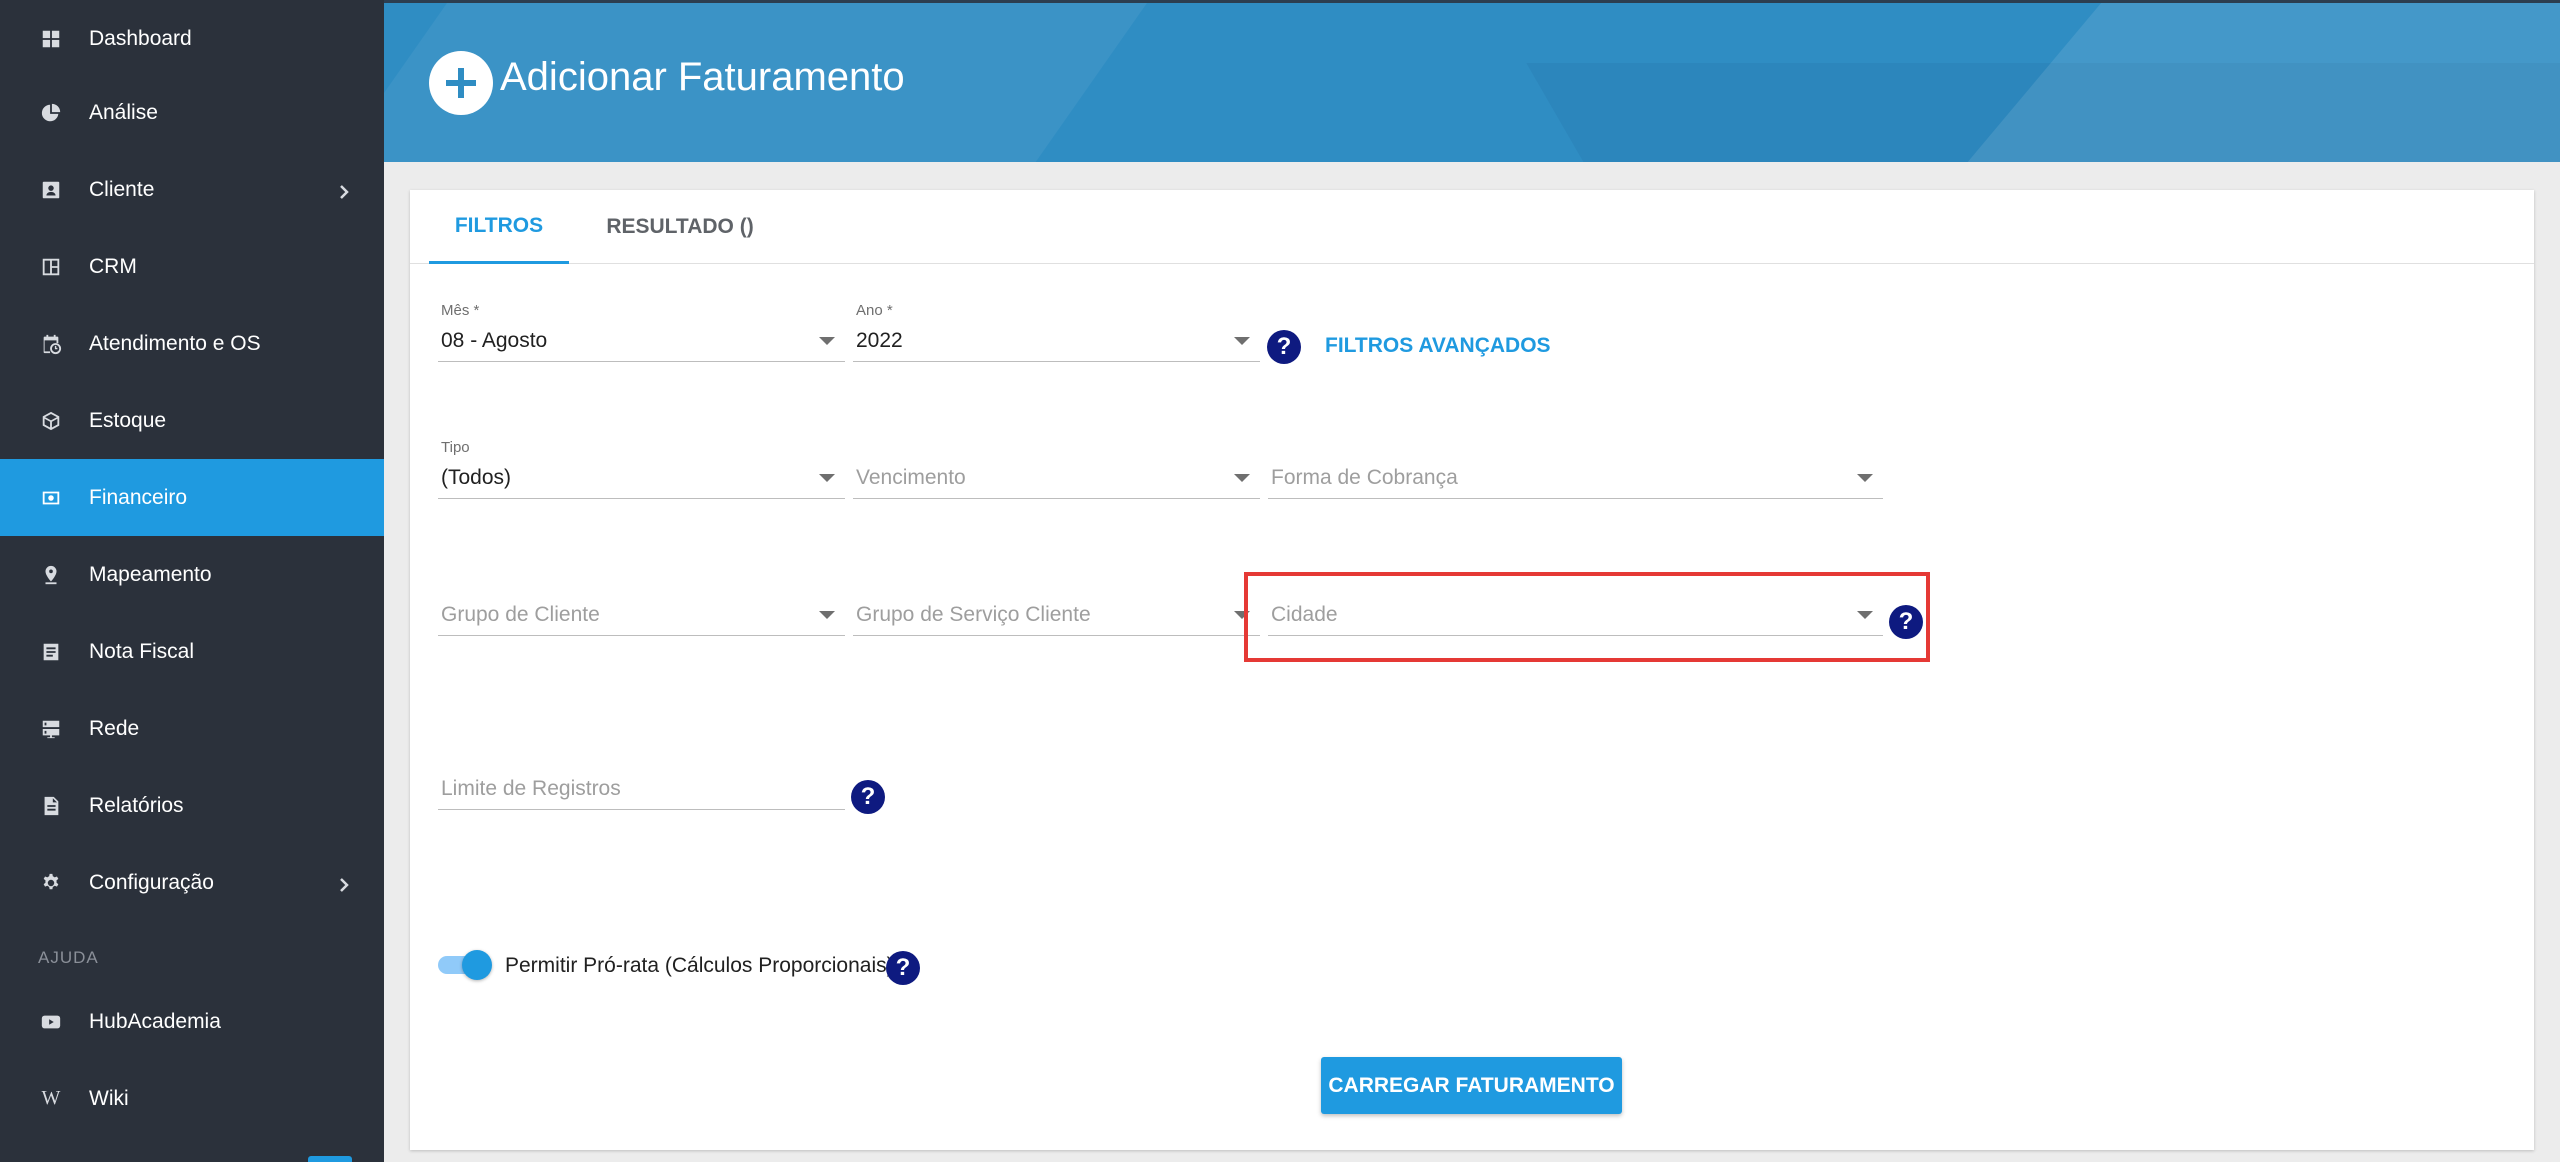 Image resolution: width=2560 pixels, height=1162 pixels. I want to click on calendar-clock-icon, so click(51, 344).